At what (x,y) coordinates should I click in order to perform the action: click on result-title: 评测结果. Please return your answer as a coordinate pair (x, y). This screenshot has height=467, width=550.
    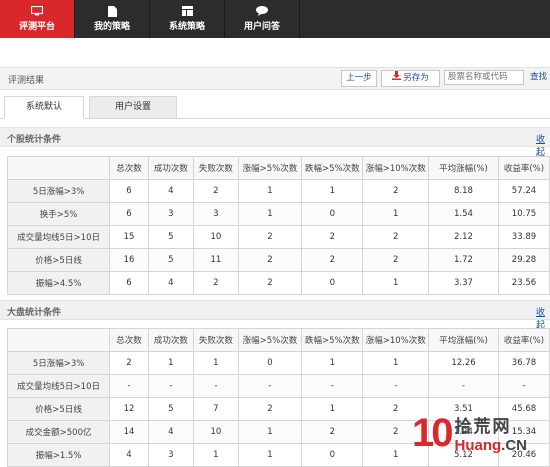
    Looking at the image, I should click on (26, 81).